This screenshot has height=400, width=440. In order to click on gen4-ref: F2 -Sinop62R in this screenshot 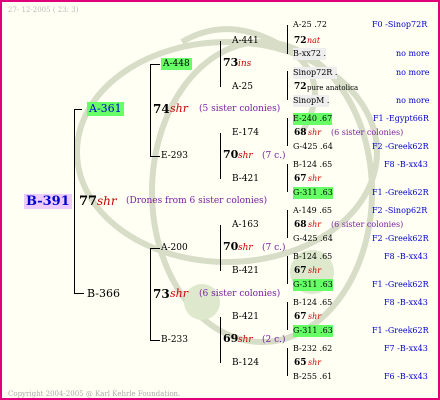, I will do `click(400, 210)`.